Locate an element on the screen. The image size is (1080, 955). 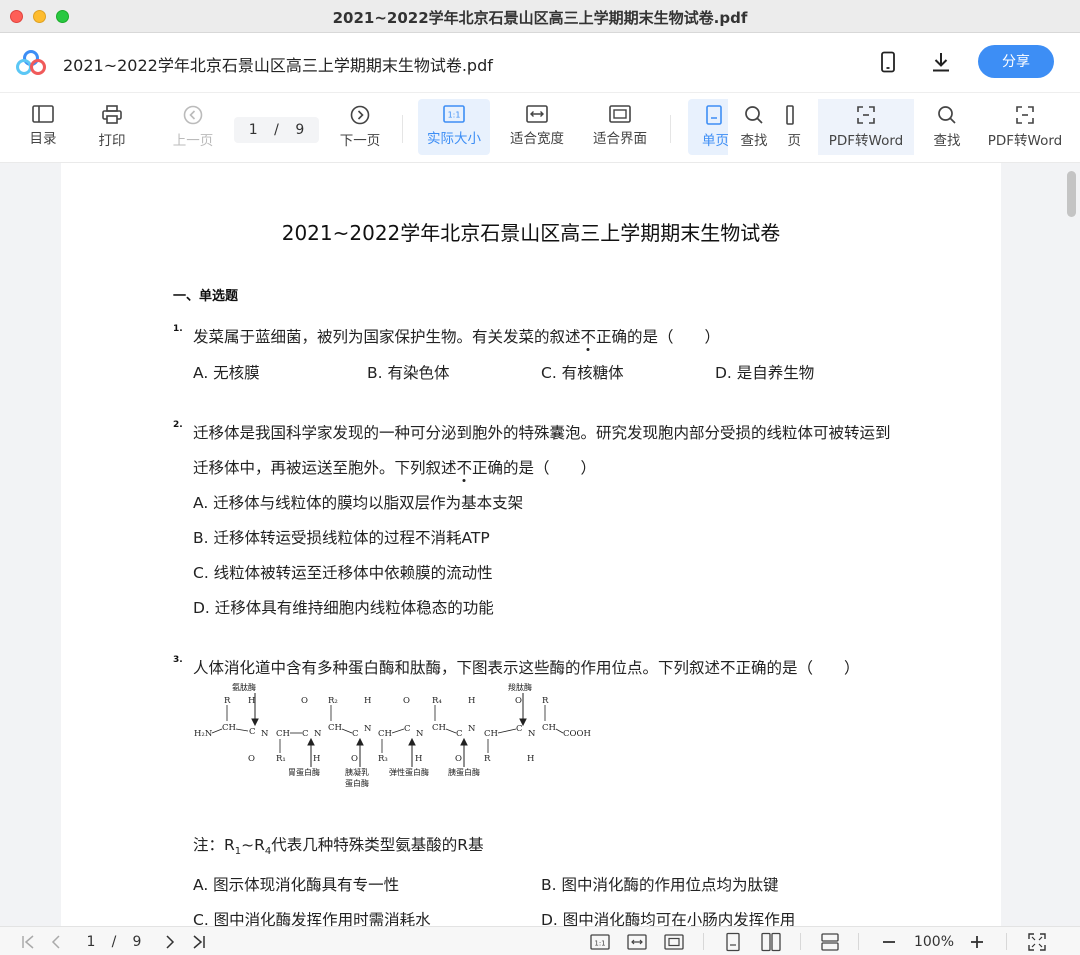
question-text: 发菜属于蓝细菌，被列为国家保护生物。有关发菜的叙述 is located at coordinates (387, 337).